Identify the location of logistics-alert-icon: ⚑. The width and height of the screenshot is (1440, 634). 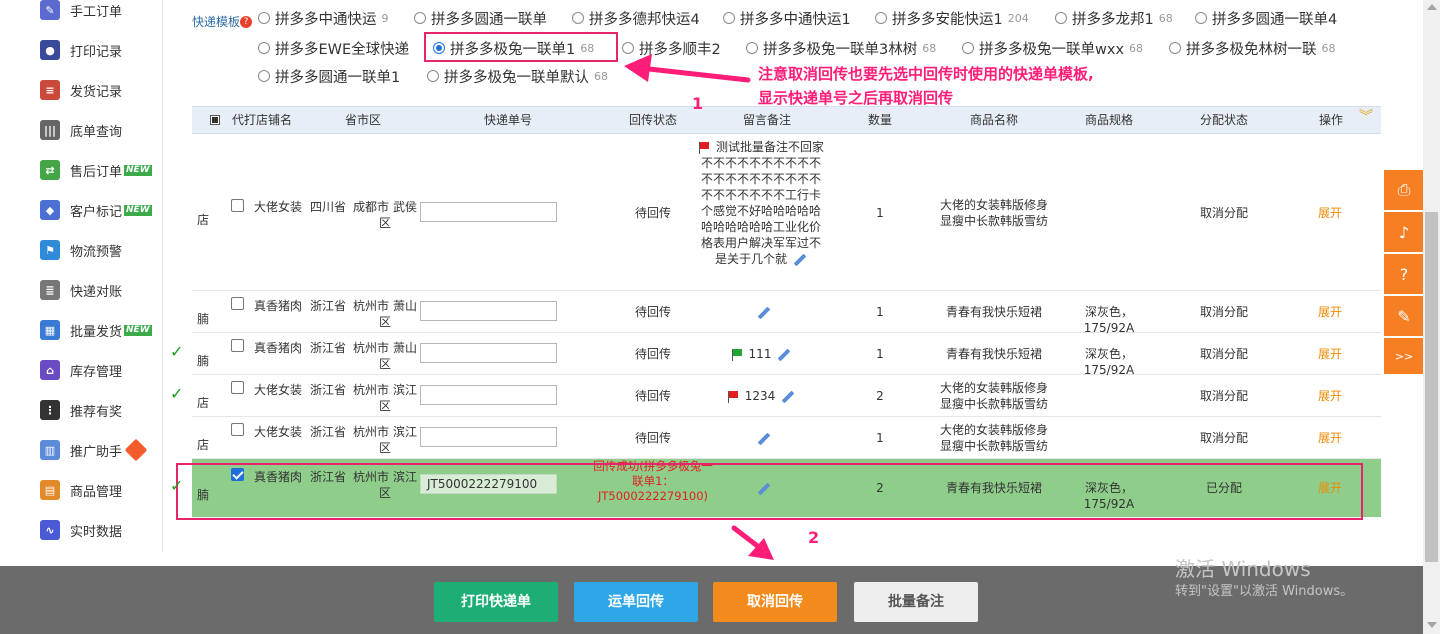
(50, 250).